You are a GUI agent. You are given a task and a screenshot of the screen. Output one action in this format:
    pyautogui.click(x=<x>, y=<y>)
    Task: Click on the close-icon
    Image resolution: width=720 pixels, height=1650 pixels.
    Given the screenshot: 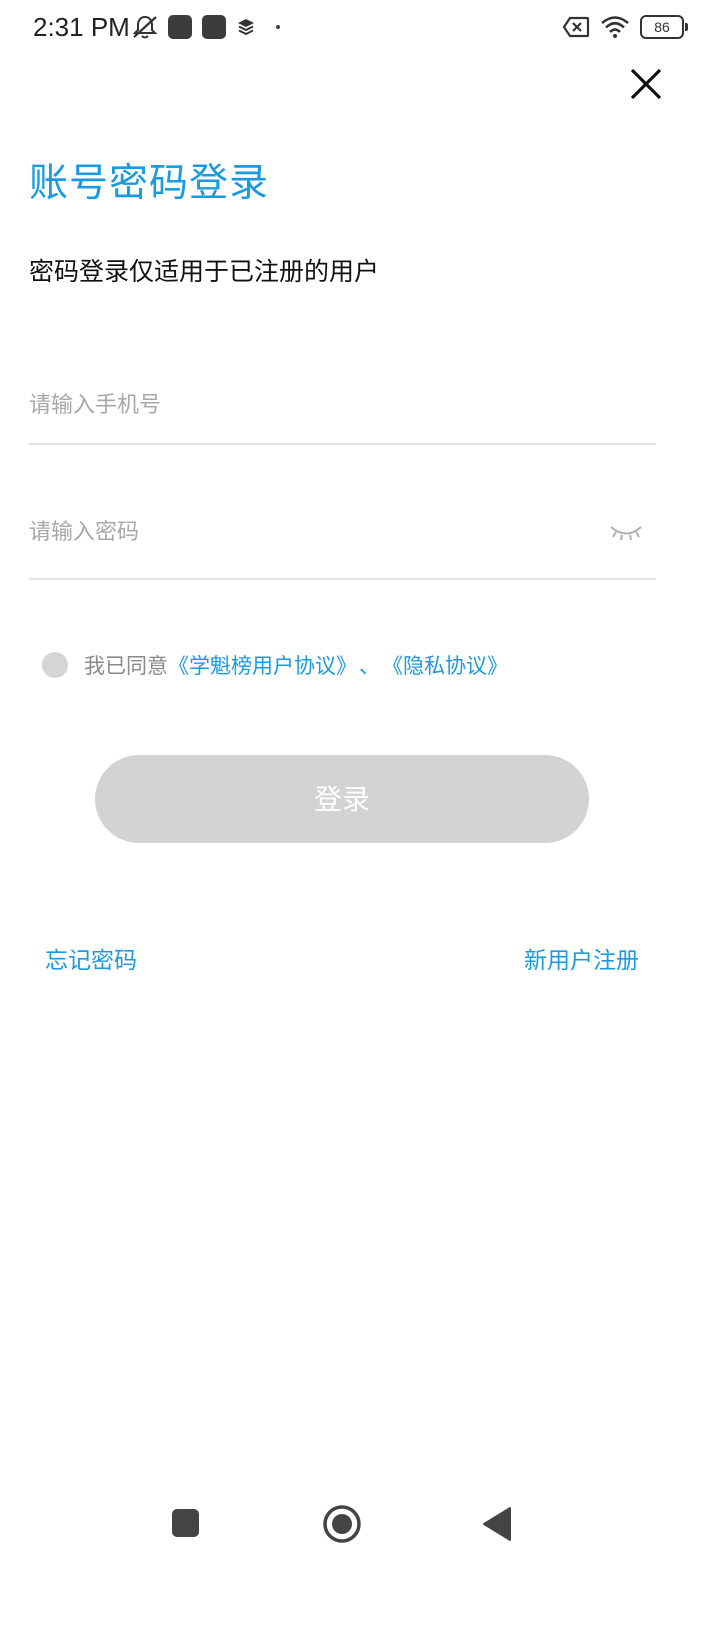 What is the action you would take?
    pyautogui.click(x=646, y=84)
    